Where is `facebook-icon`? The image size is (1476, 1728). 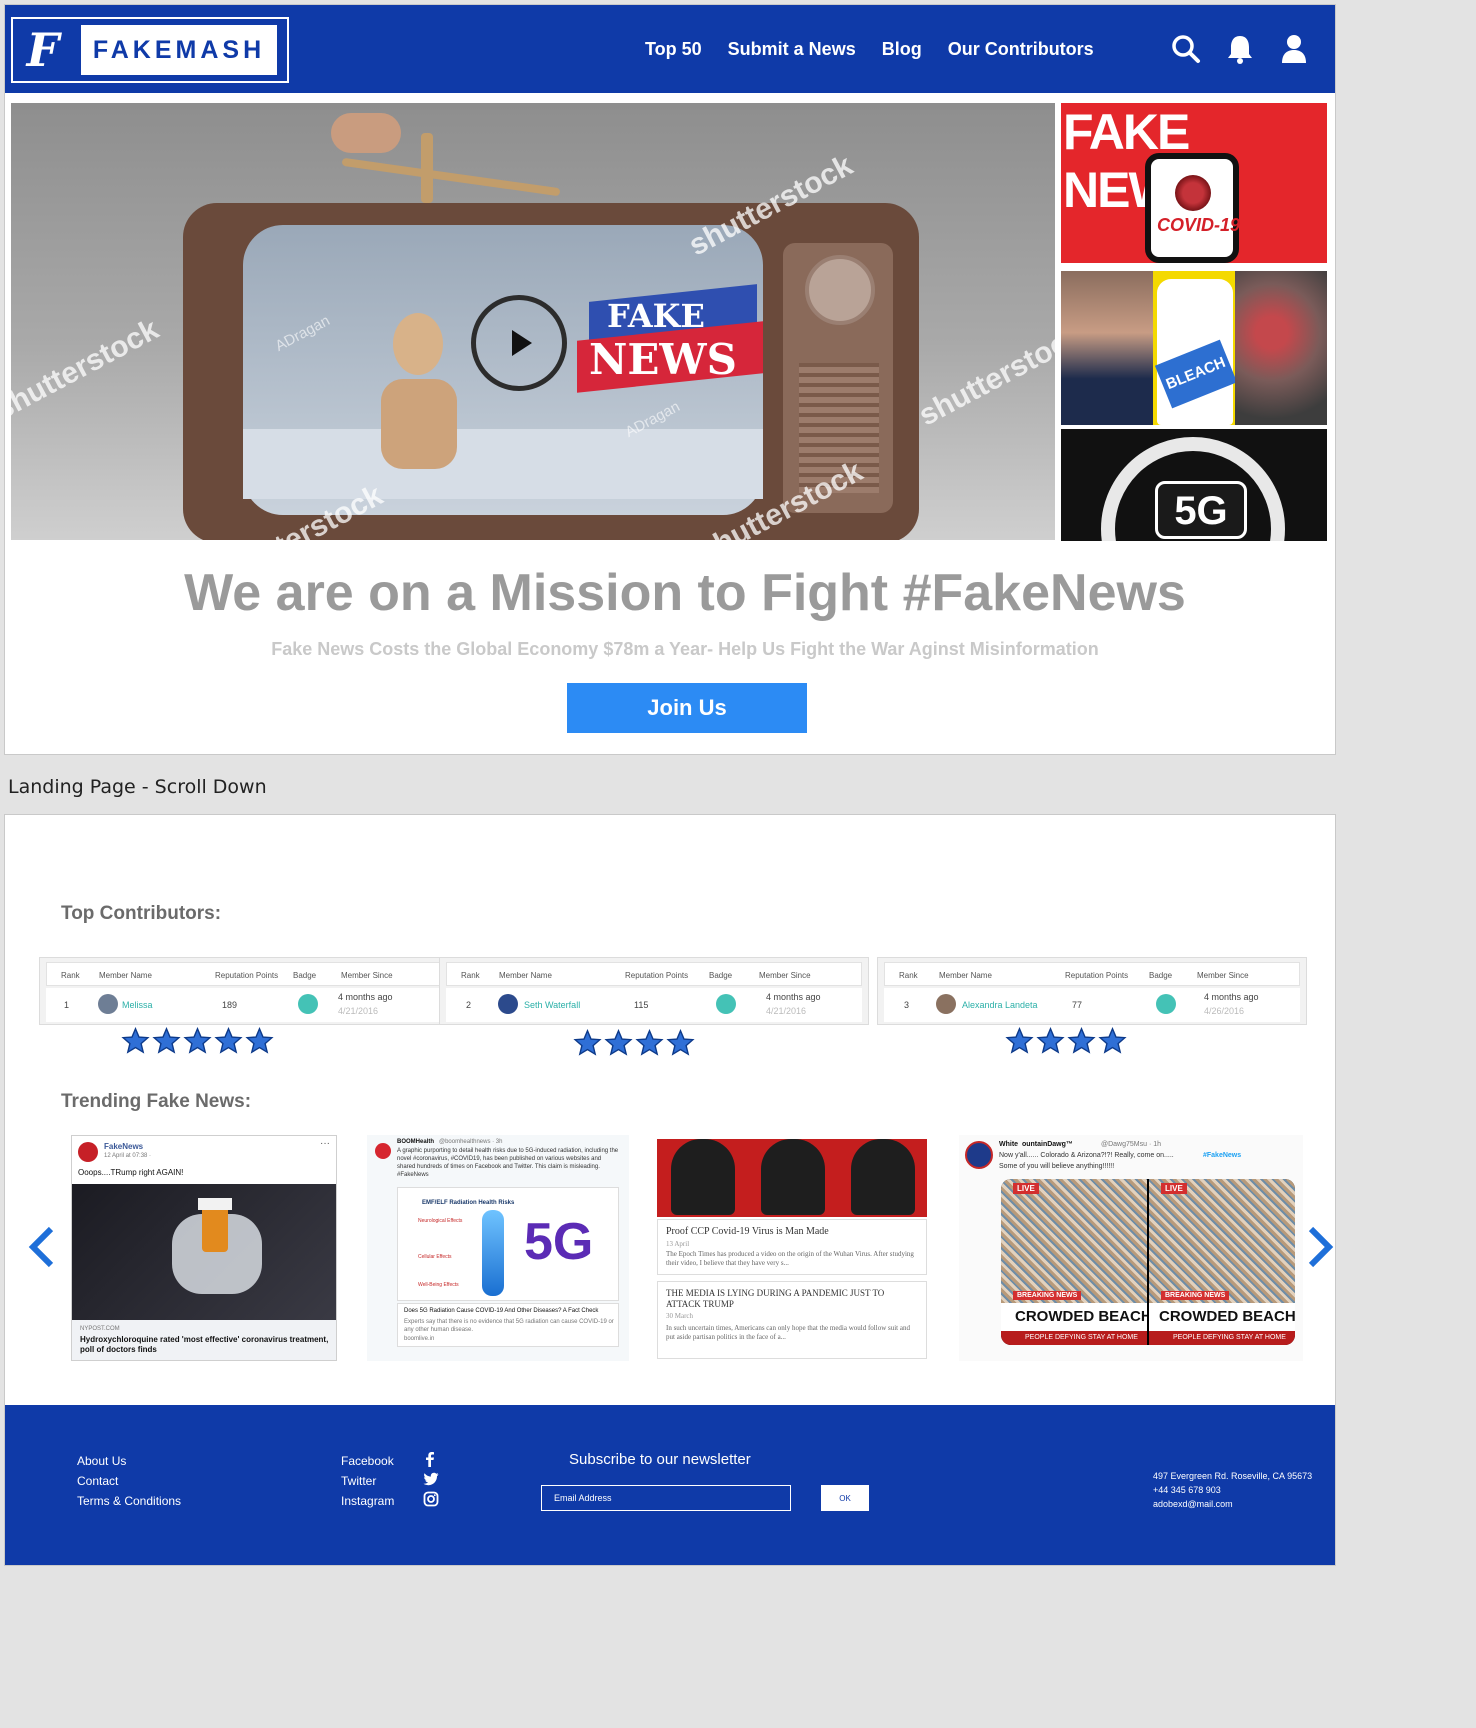
facebook-icon is located at coordinates (431, 1461).